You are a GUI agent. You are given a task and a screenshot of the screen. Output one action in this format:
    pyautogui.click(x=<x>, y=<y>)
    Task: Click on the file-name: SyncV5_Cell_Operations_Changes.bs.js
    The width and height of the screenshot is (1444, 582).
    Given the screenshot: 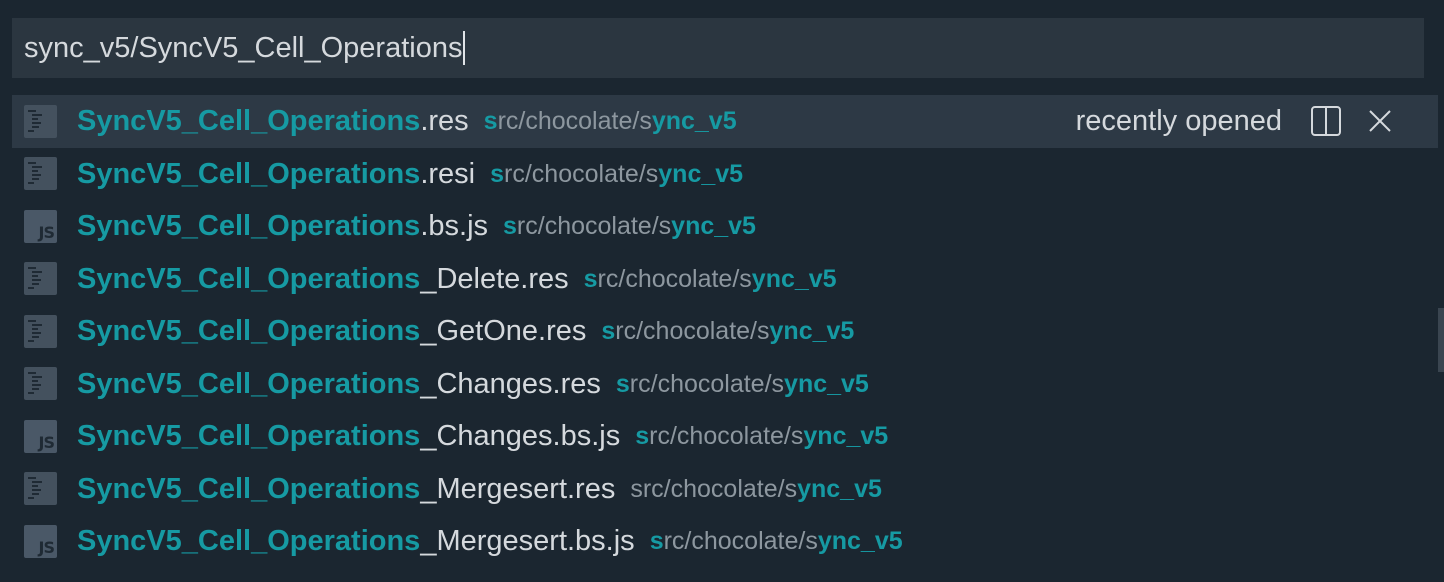 What is the action you would take?
    pyautogui.click(x=348, y=436)
    